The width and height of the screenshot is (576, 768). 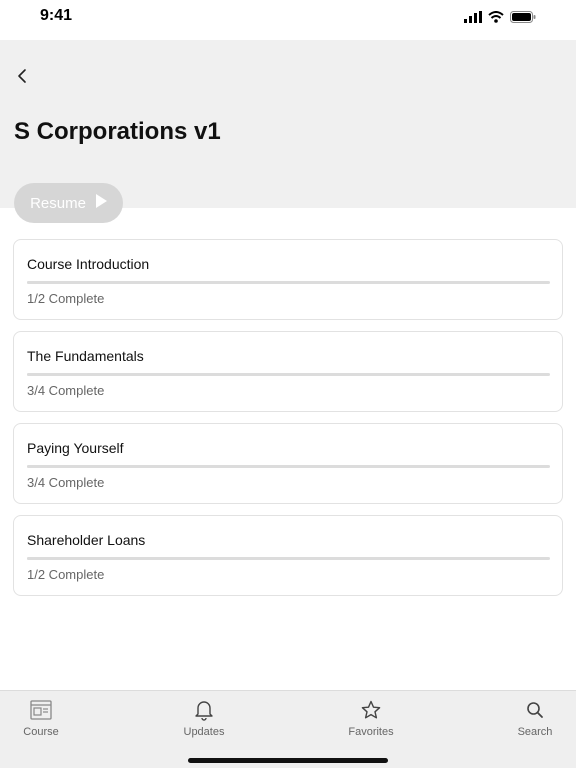 What do you see at coordinates (288, 760) in the screenshot?
I see `home-indicator` at bounding box center [288, 760].